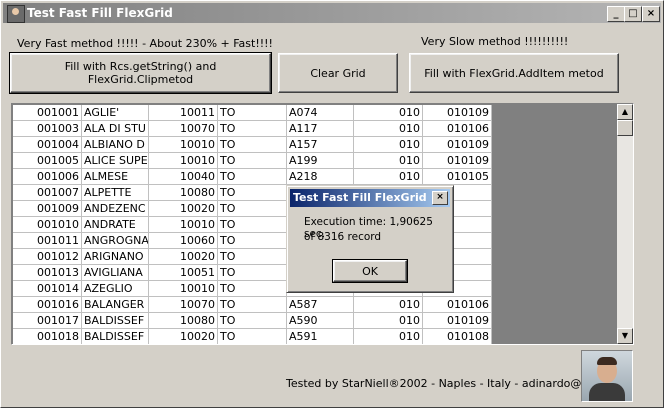 This screenshot has width=664, height=408. Describe the element at coordinates (115, 224) in the screenshot. I see `grid-cell: ANDRATE` at that location.